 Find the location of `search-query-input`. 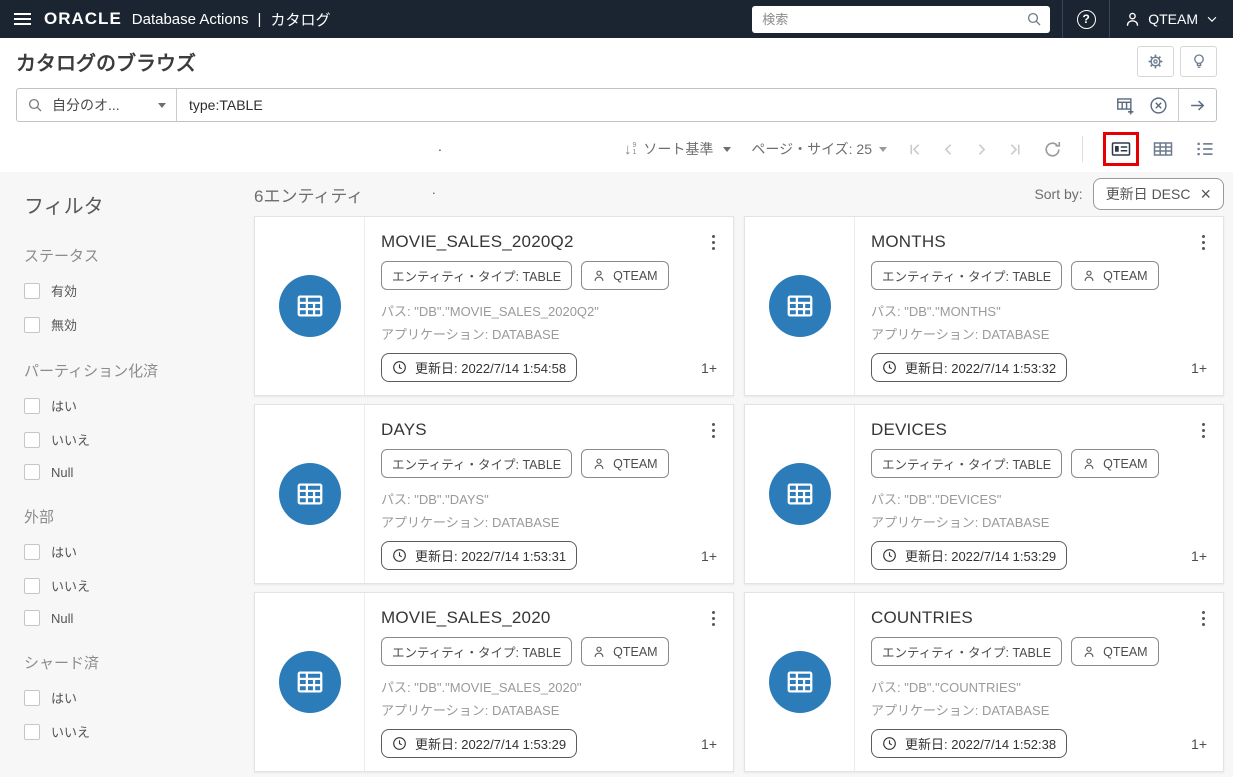

search-query-input is located at coordinates (646, 105).